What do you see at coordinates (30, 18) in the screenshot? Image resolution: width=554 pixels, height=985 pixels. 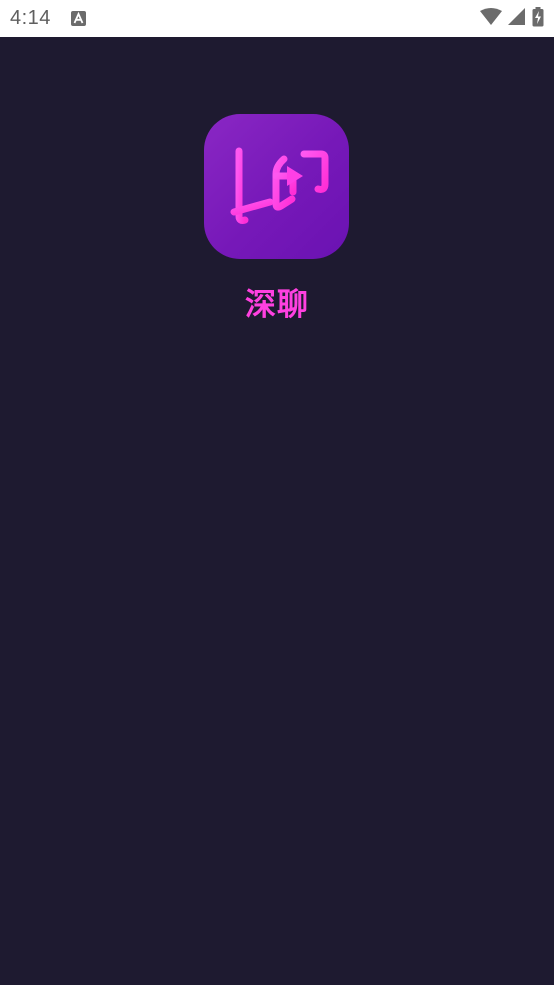 I see `status-time: 4:14` at bounding box center [30, 18].